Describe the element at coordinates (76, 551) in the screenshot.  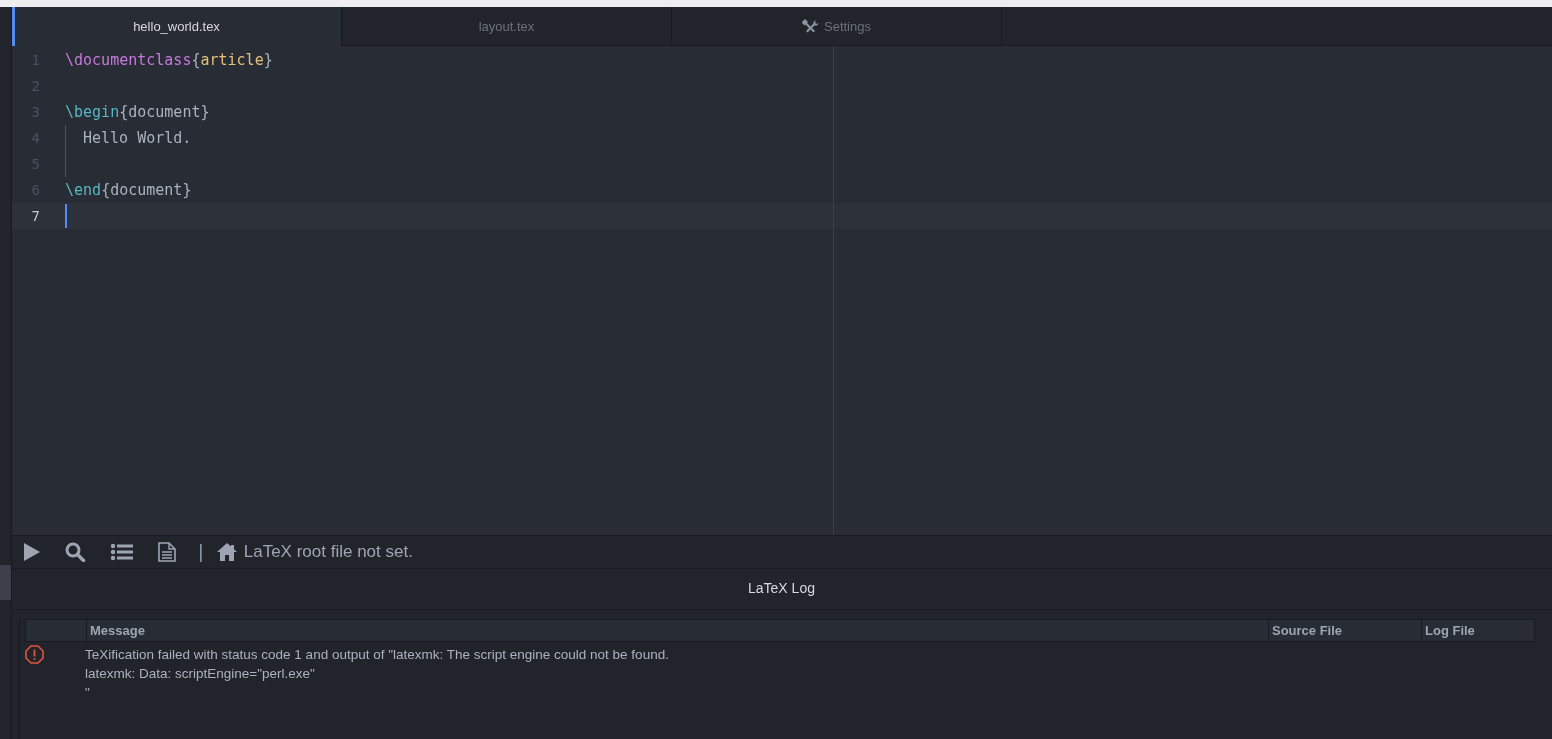
I see `search-icon` at that location.